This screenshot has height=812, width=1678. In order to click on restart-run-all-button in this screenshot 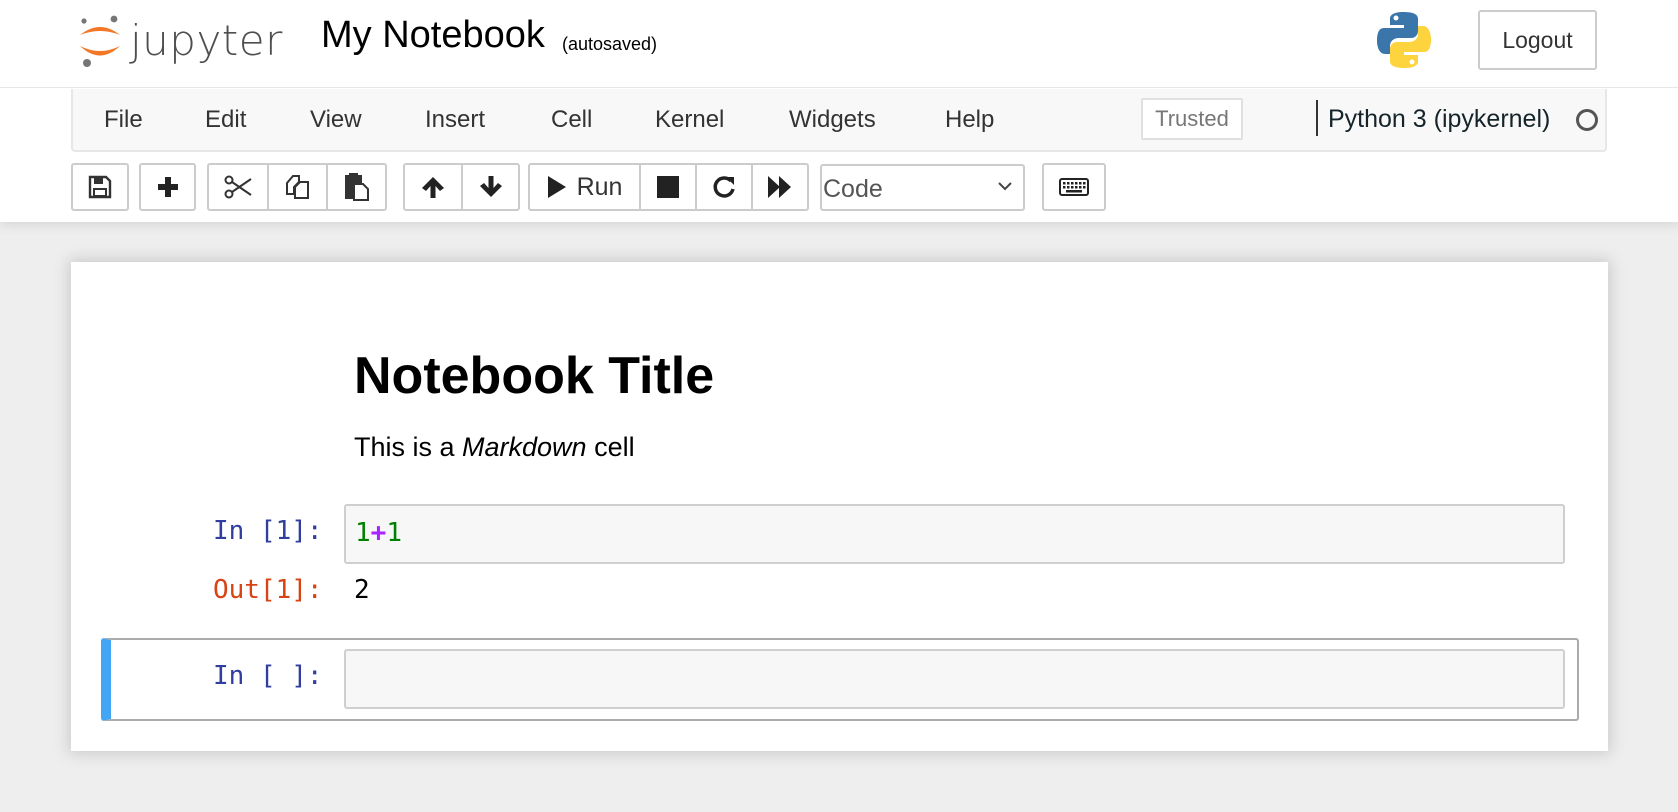, I will do `click(780, 187)`.